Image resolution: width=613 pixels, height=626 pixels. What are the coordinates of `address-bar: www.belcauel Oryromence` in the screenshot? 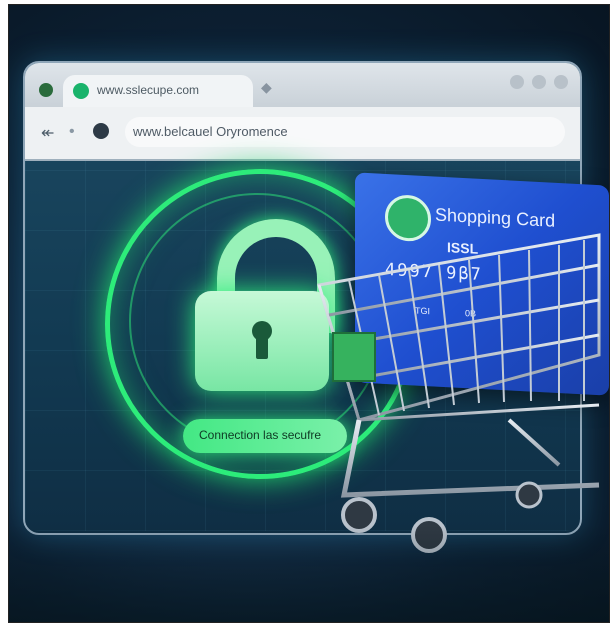 It's located at (345, 132).